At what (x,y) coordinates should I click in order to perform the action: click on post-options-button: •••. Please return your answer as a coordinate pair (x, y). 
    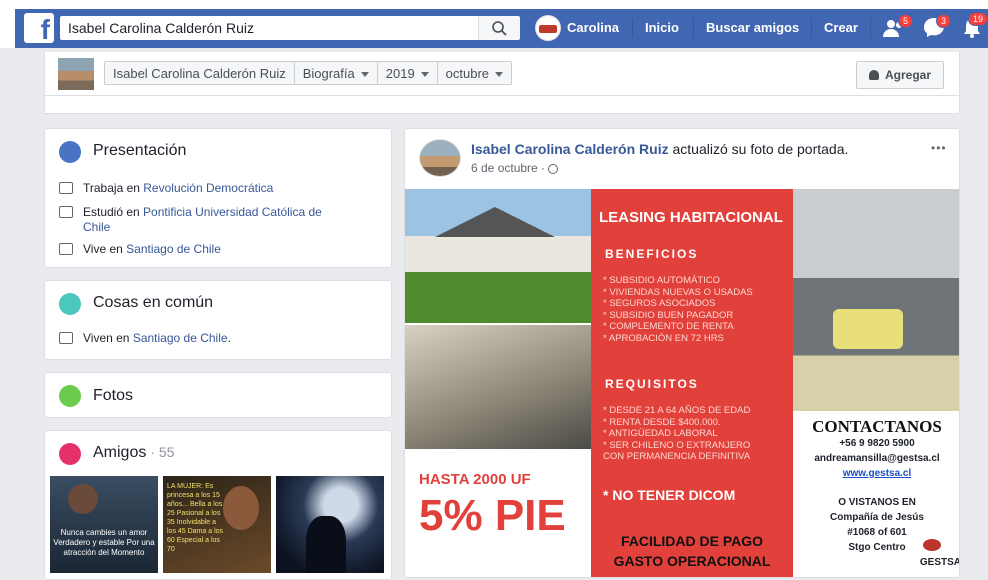
    Looking at the image, I should click on (939, 148).